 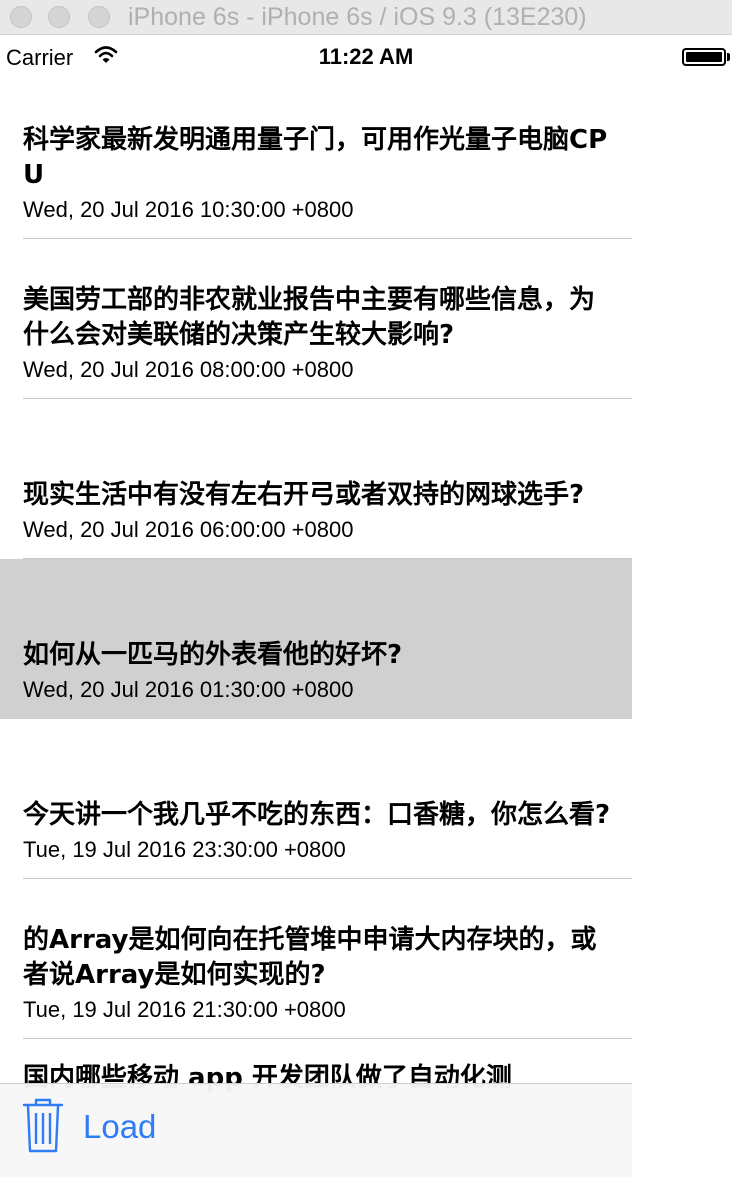 I want to click on feed-row-title: 现实生活中有没有左右开弓或者双持的网球选手?, so click(x=304, y=495).